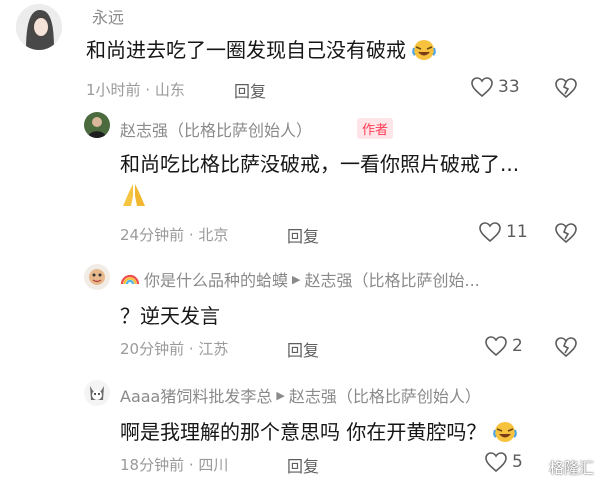 The height and width of the screenshot is (484, 600). What do you see at coordinates (303, 432) in the screenshot?
I see `comment-text-content: 啊是我理解的那个意思吗 你在开黄腔吗？` at bounding box center [303, 432].